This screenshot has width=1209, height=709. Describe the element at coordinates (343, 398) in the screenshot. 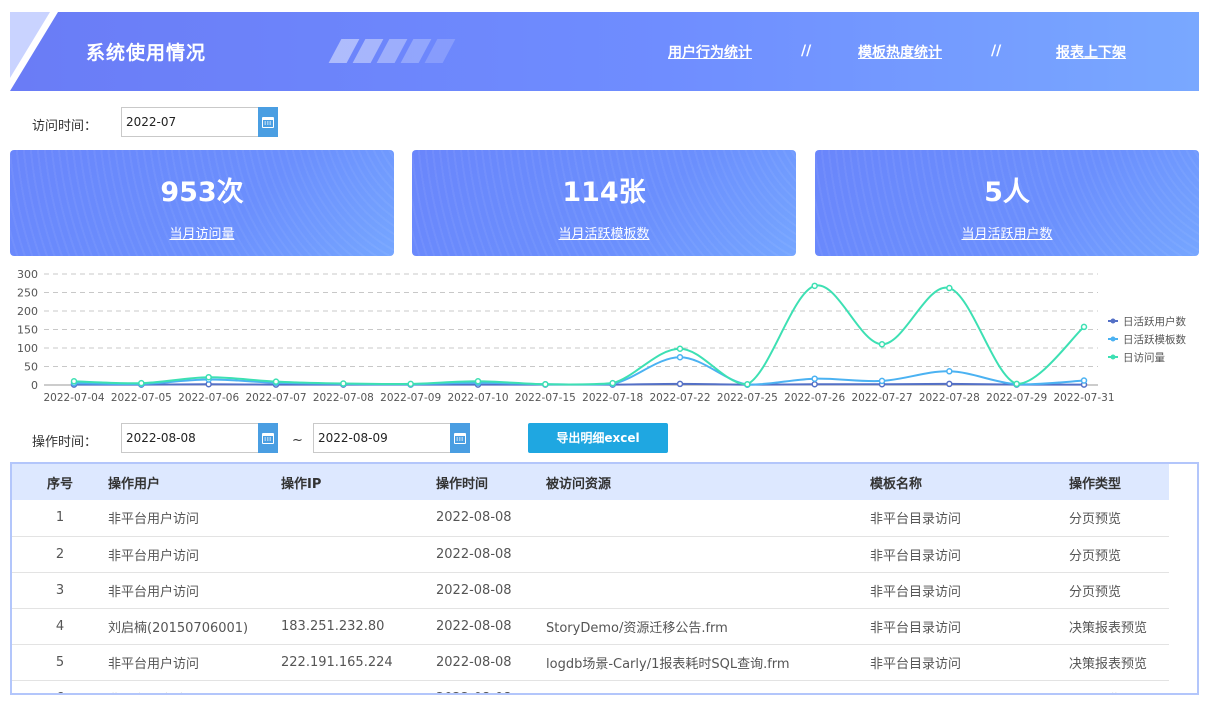

I see `x-tick-label: 2022-07-08` at that location.